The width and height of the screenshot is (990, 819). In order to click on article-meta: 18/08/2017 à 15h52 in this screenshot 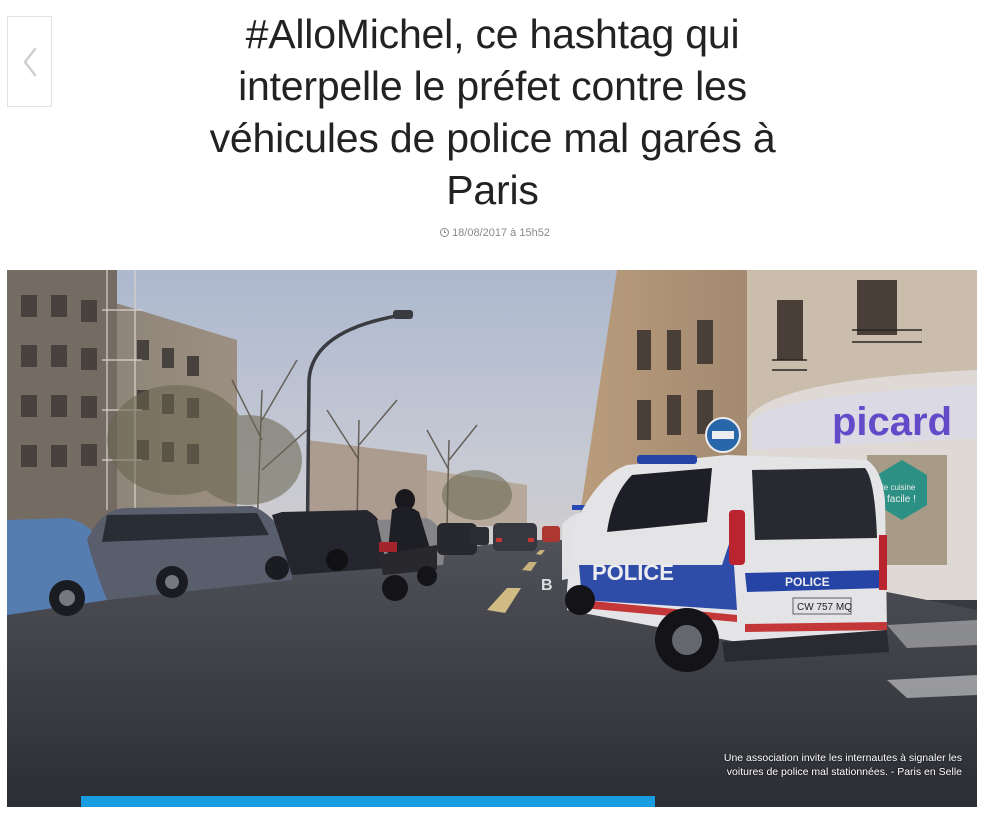, I will do `click(495, 233)`.